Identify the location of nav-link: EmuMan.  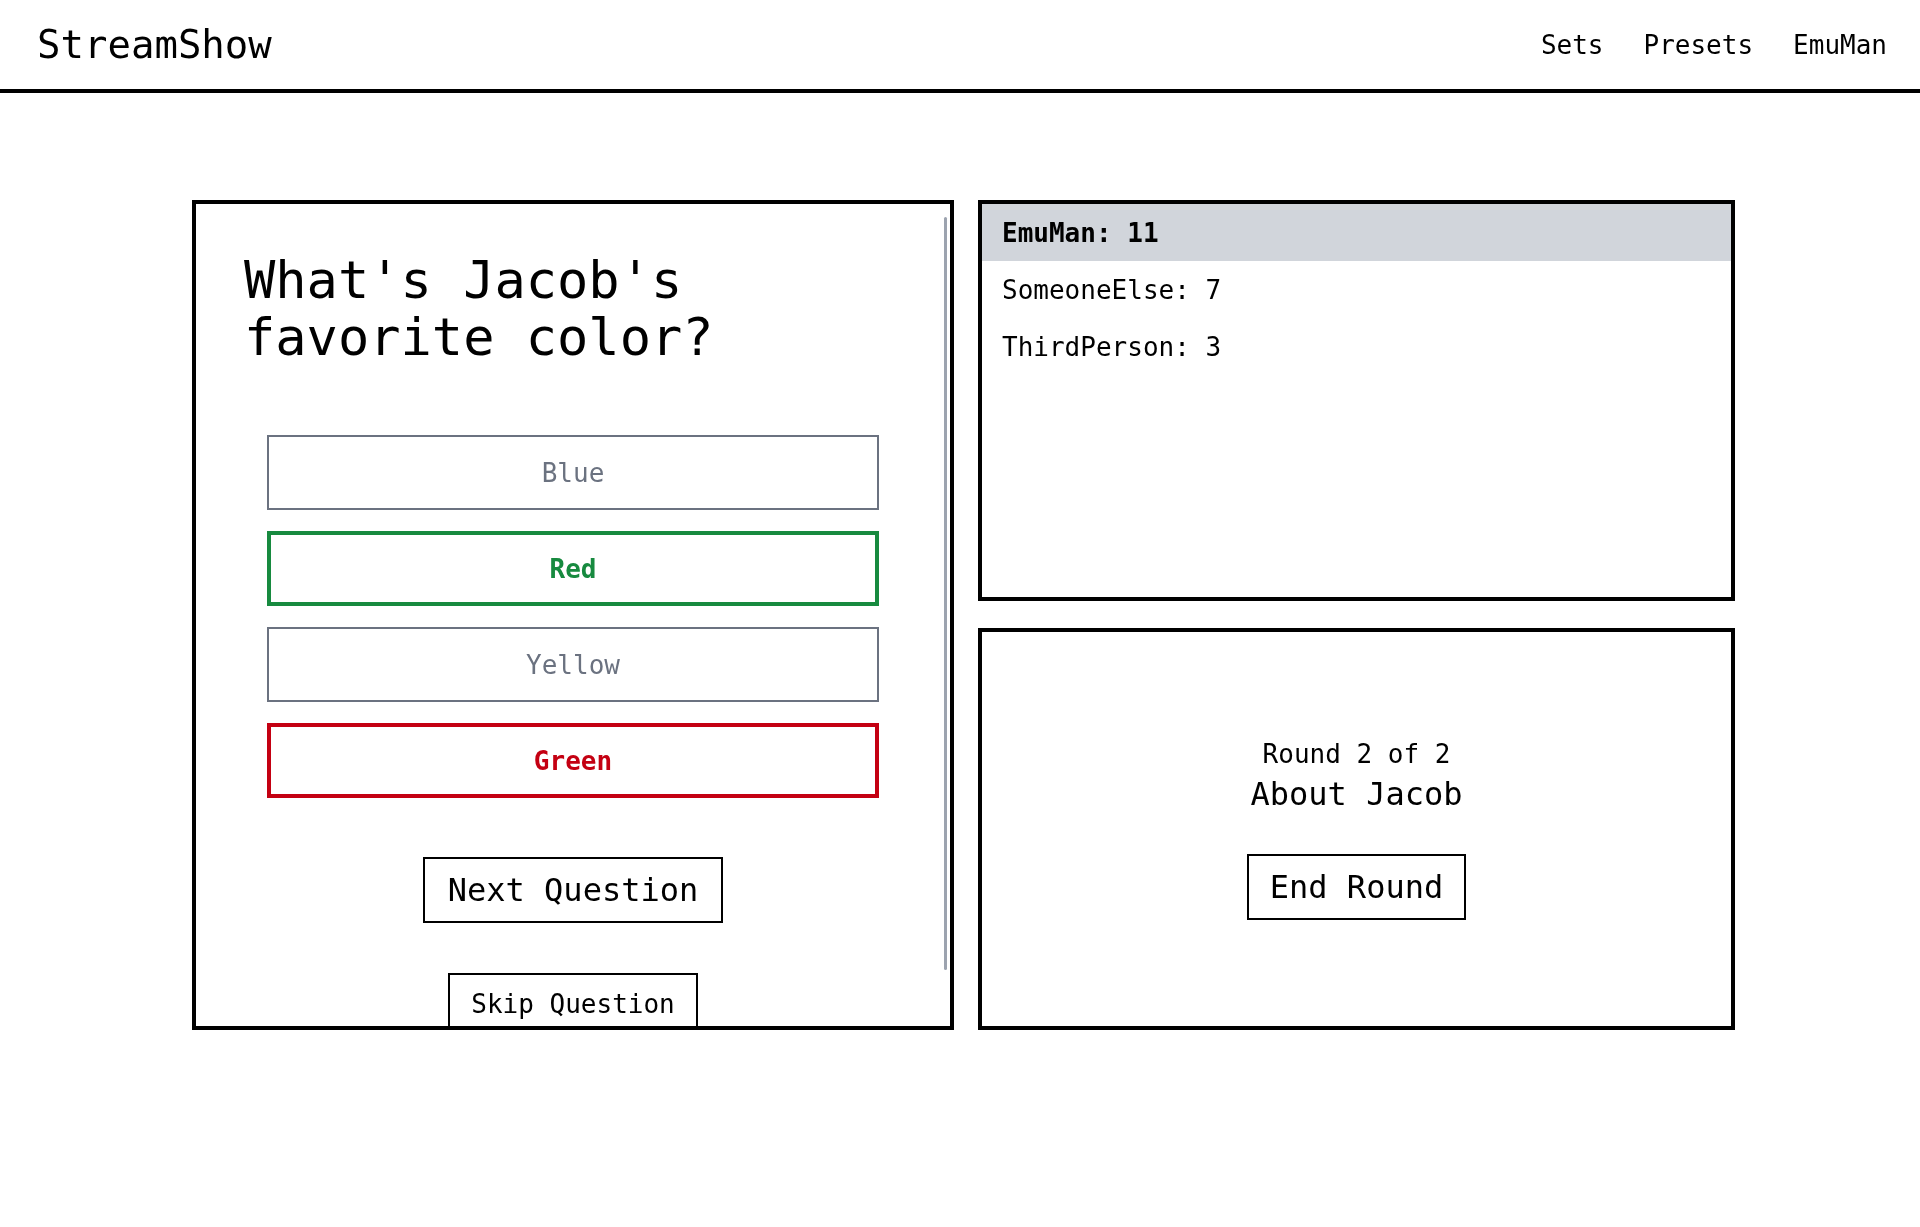
(1840, 44).